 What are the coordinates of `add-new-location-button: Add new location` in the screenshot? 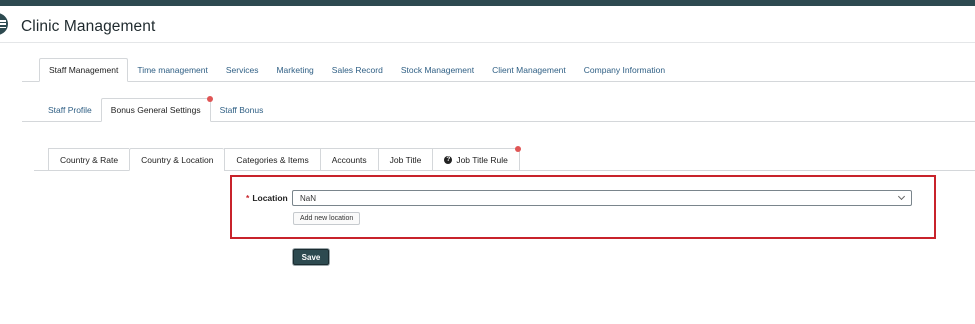 It's located at (327, 218).